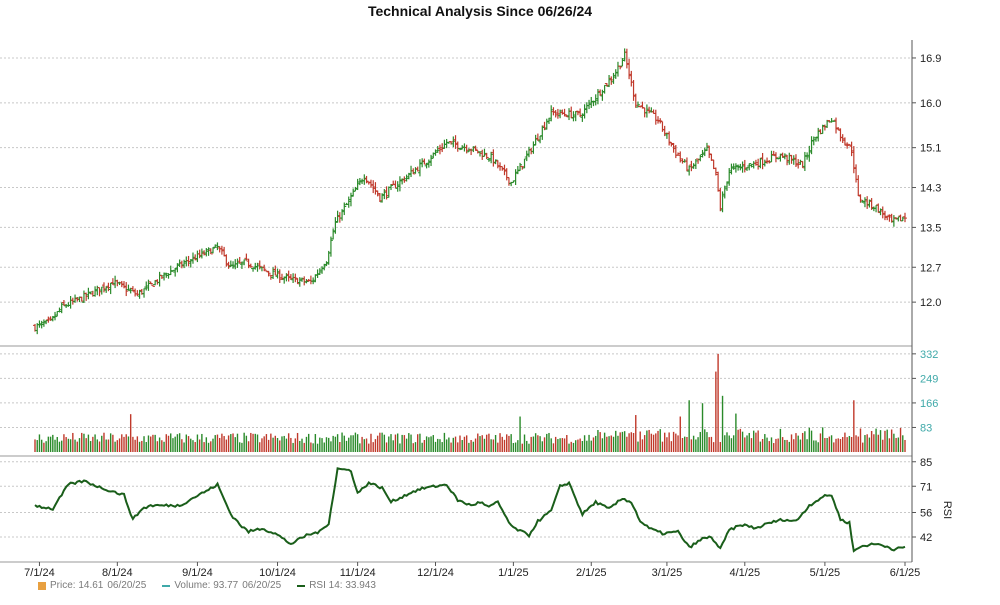 The height and width of the screenshot is (605, 1000). Describe the element at coordinates (435, 573) in the screenshot. I see `x-tick-label: 12/1/24` at that location.